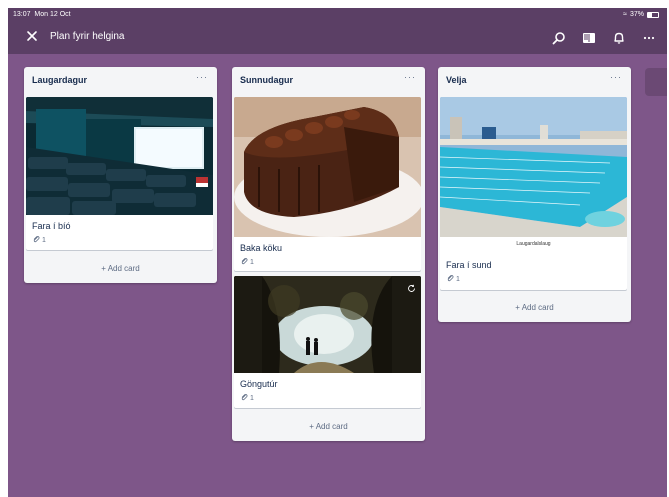 Image resolution: width=669 pixels, height=497 pixels. I want to click on card-title: Fara í sund, so click(469, 265).